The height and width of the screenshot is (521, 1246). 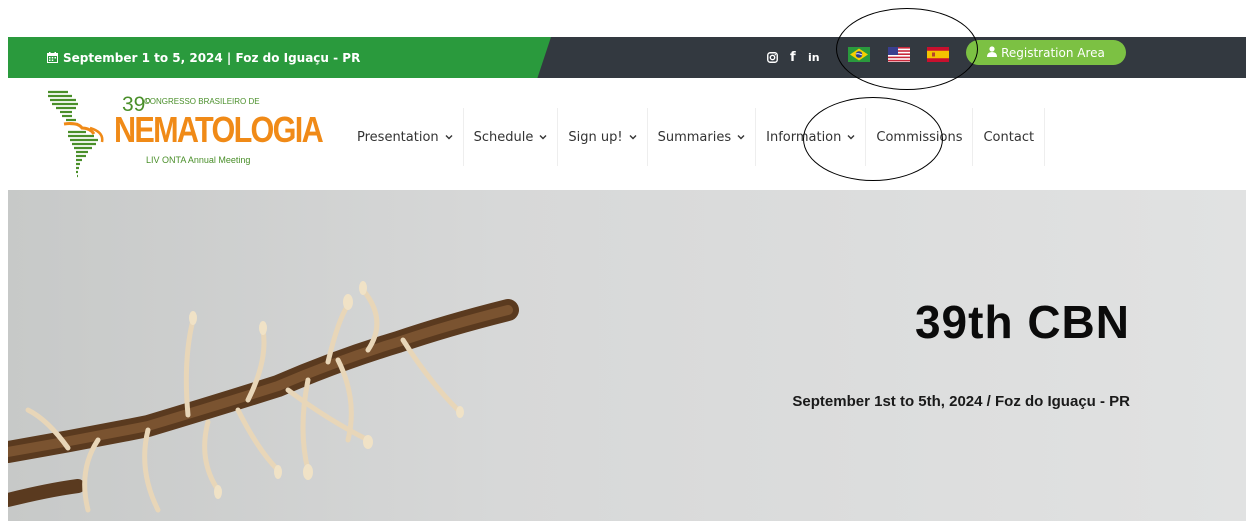 I want to click on registration-area-button: Registration Area, so click(x=1046, y=52).